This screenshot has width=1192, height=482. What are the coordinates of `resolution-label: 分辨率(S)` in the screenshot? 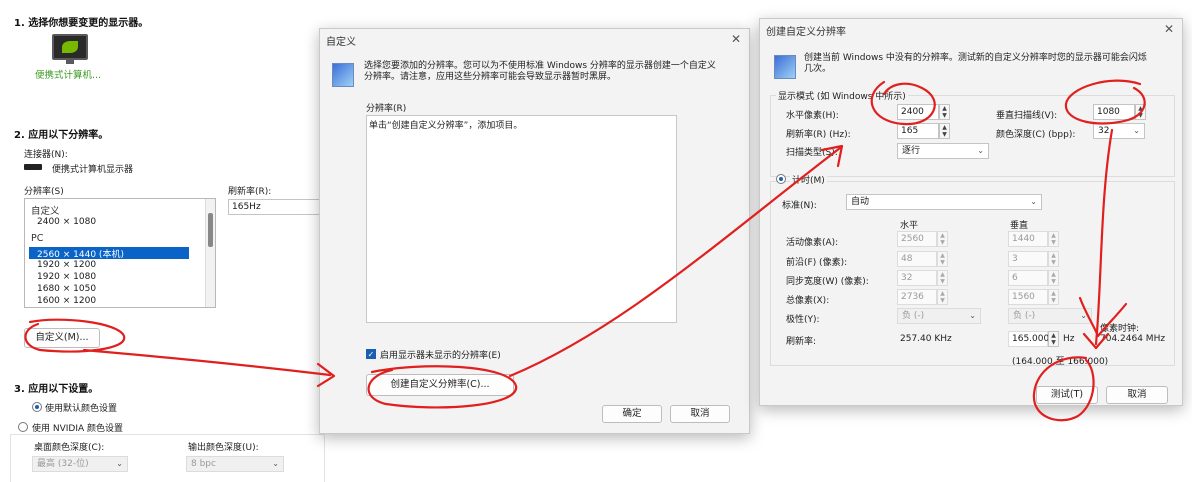 It's located at (44, 192).